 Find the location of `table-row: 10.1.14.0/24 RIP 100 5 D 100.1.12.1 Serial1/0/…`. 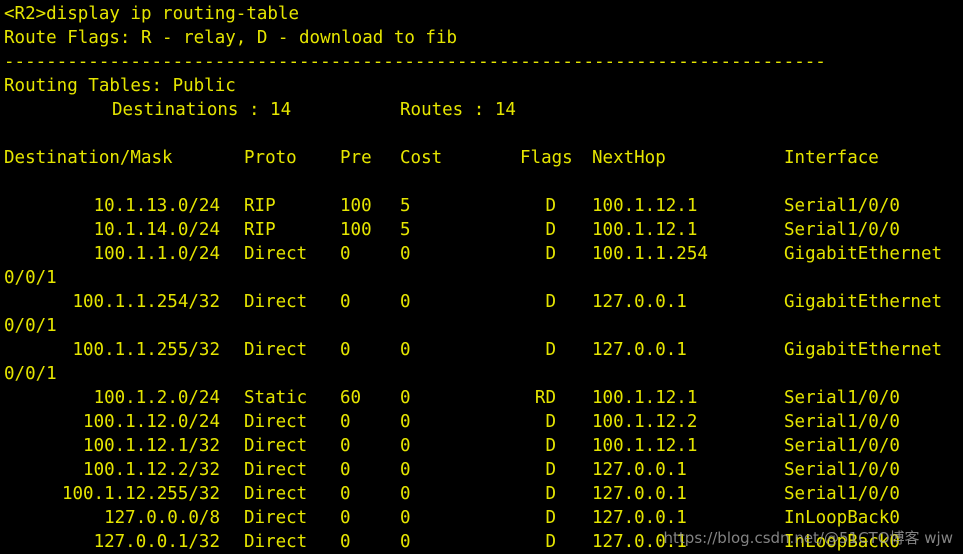

table-row: 10.1.14.0/24 RIP 100 5 D 100.1.12.1 Serial1/0/… is located at coordinates (481, 230).